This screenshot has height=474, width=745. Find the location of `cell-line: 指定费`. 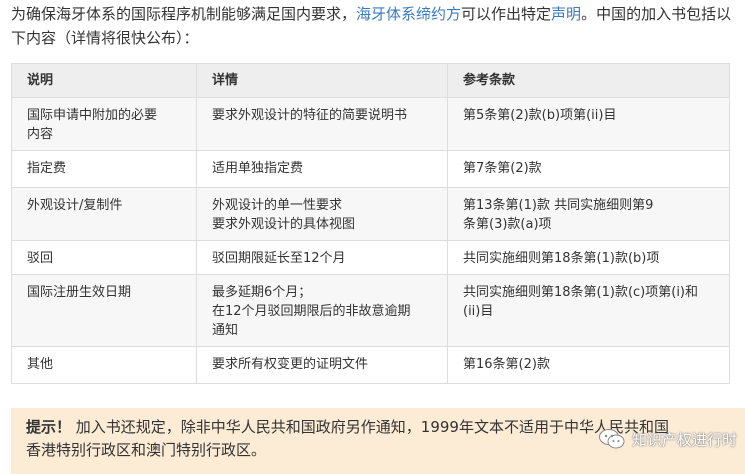

cell-line: 指定费 is located at coordinates (47, 168).